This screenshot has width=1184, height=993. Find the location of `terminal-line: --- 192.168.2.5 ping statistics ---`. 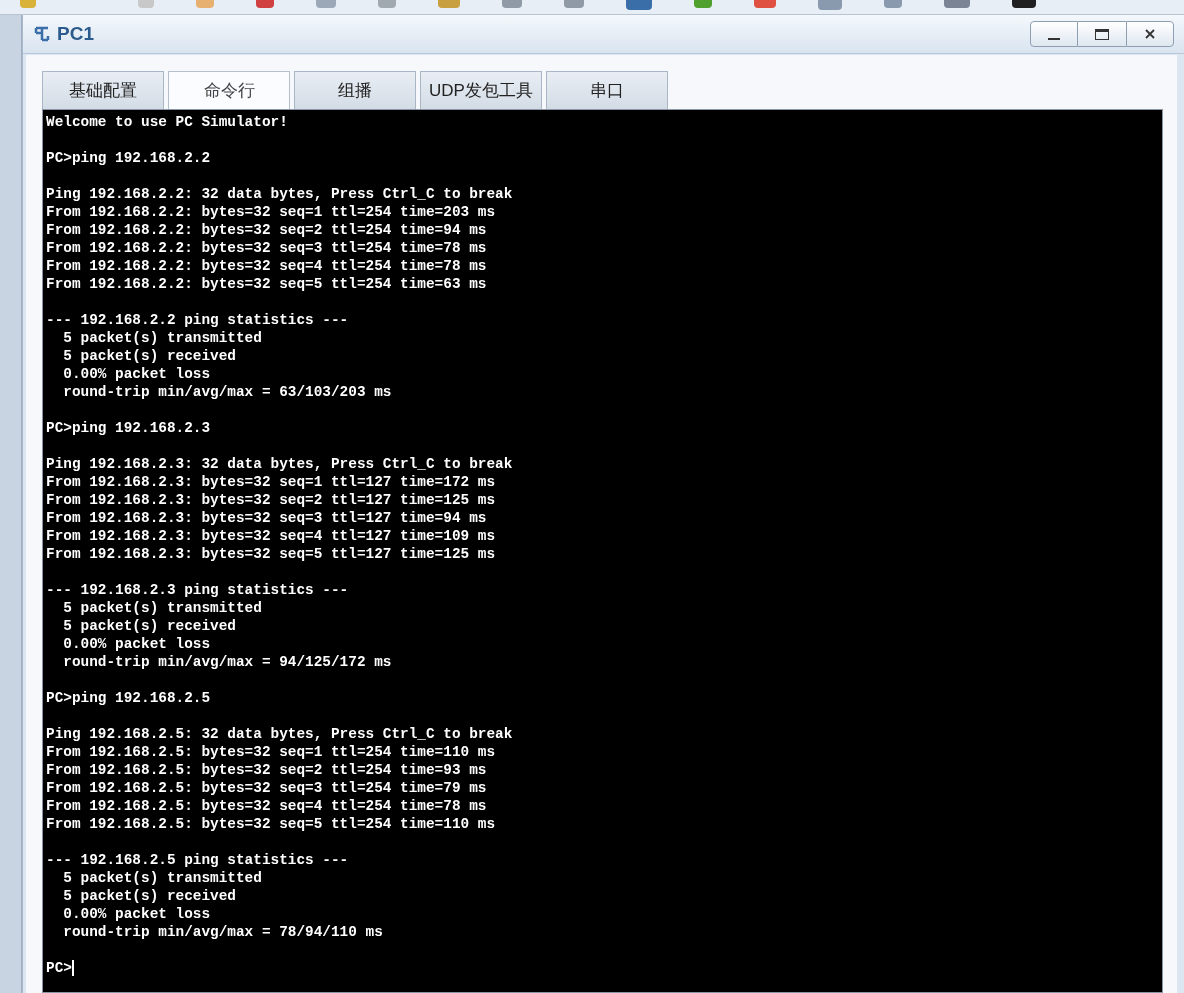

terminal-line: --- 192.168.2.5 ping statistics --- is located at coordinates (198, 860).